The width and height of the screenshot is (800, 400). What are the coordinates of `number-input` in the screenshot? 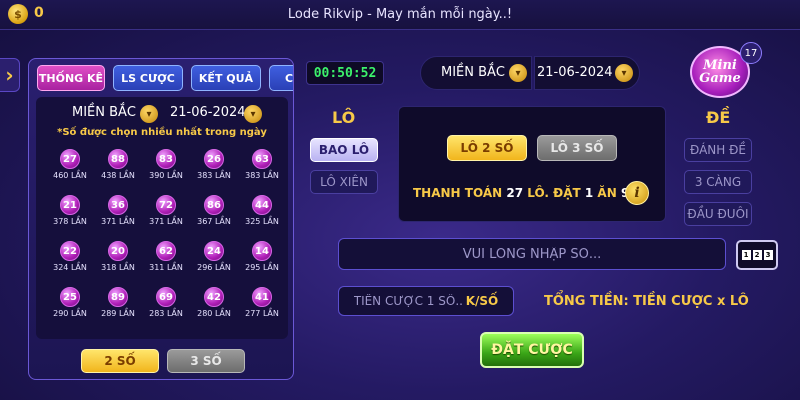 It's located at (532, 254).